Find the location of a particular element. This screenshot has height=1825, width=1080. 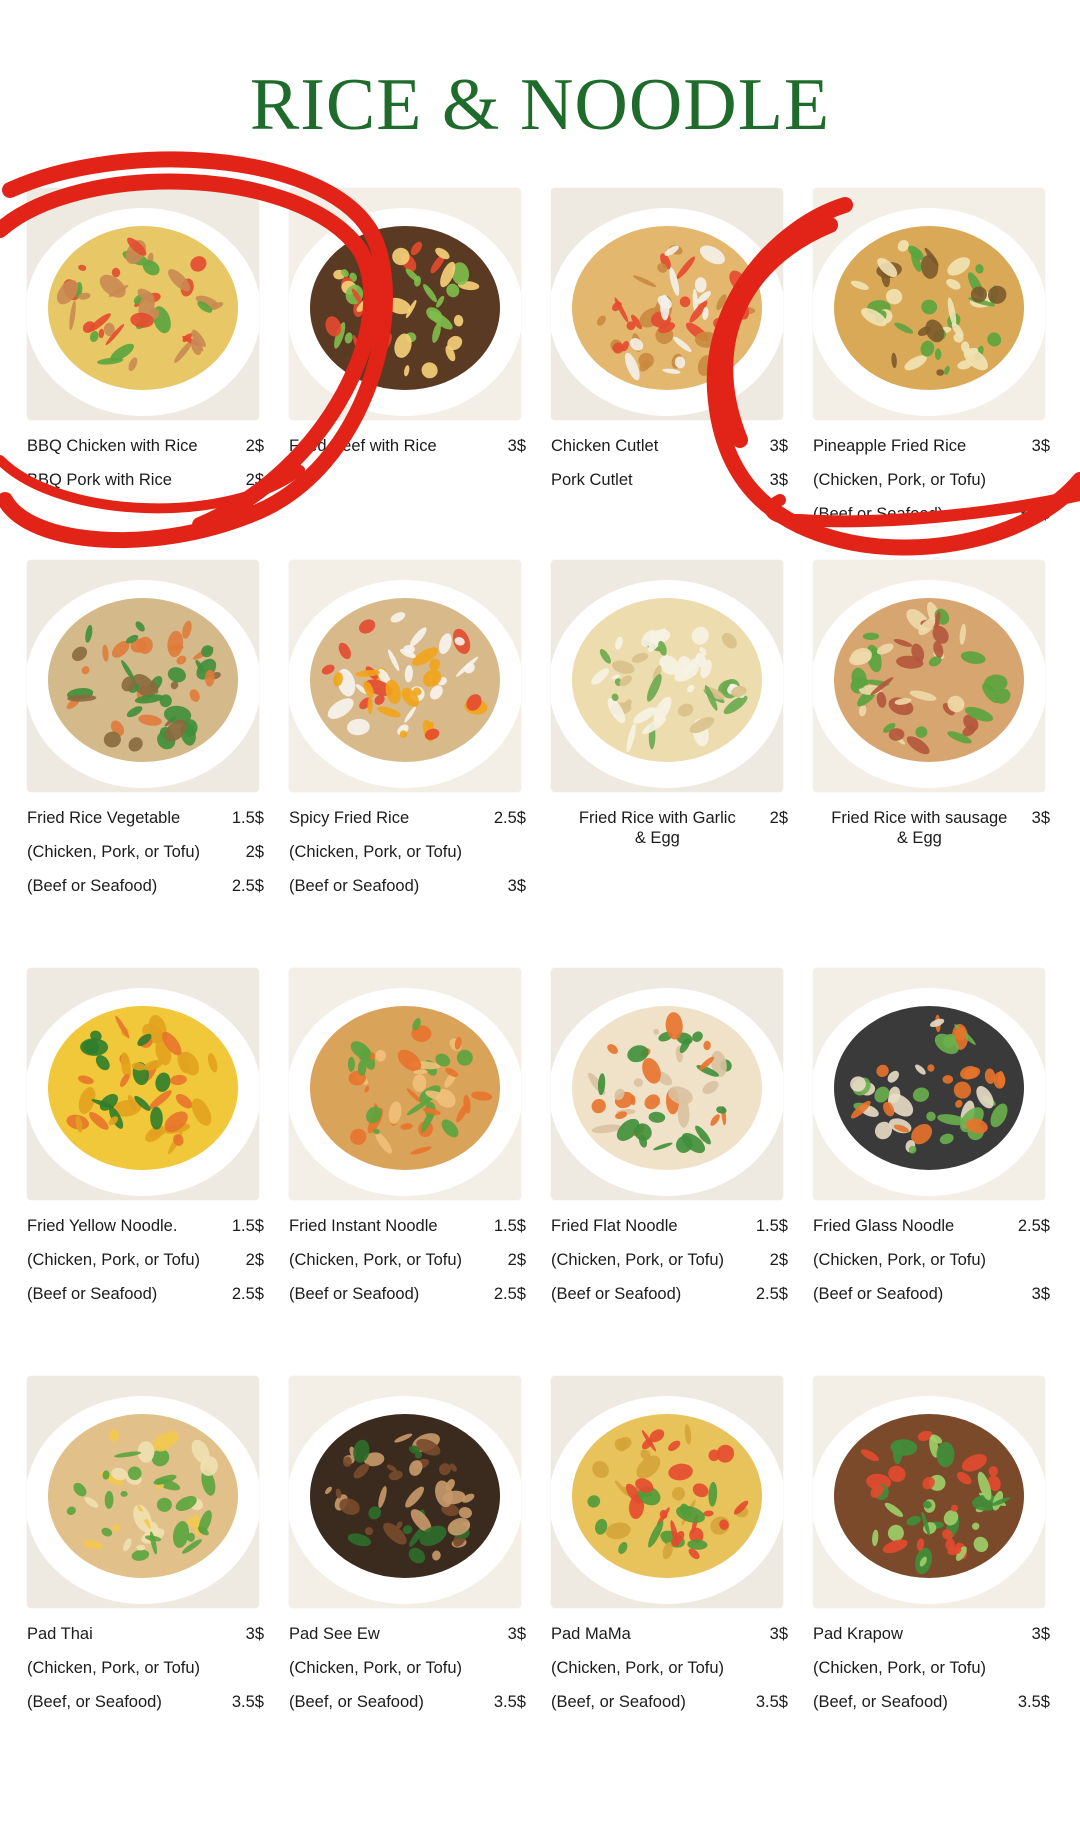

menu-item-line: Pineapple Fried Rice 3$ is located at coordinates (935, 446).